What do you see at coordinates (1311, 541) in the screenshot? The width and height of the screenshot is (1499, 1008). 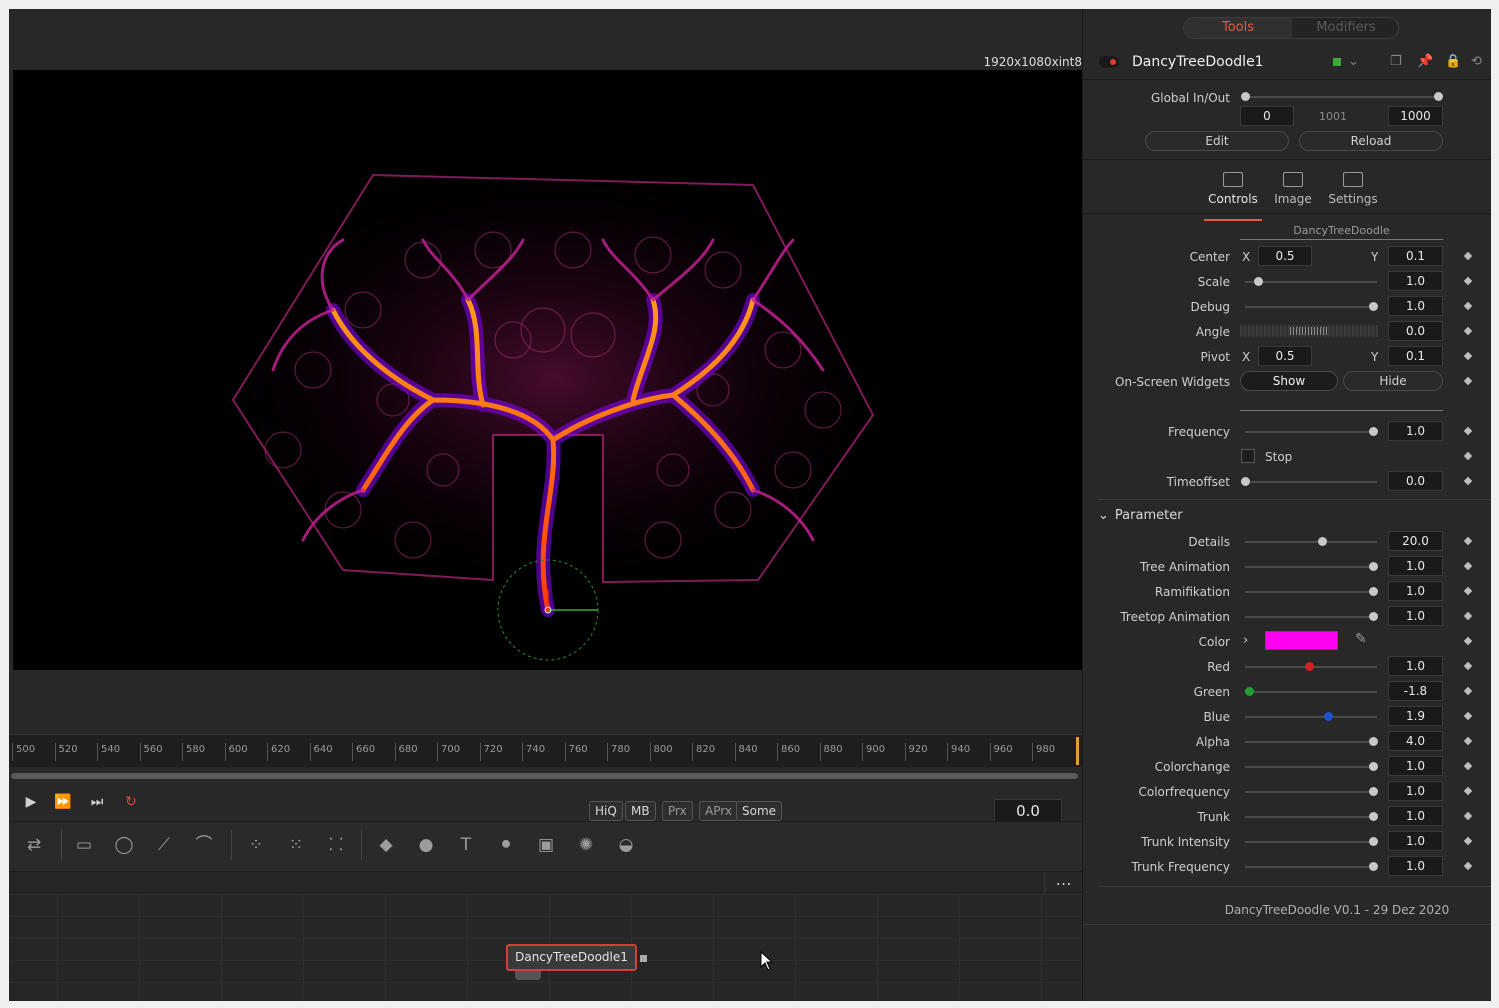 I see `details-slider` at bounding box center [1311, 541].